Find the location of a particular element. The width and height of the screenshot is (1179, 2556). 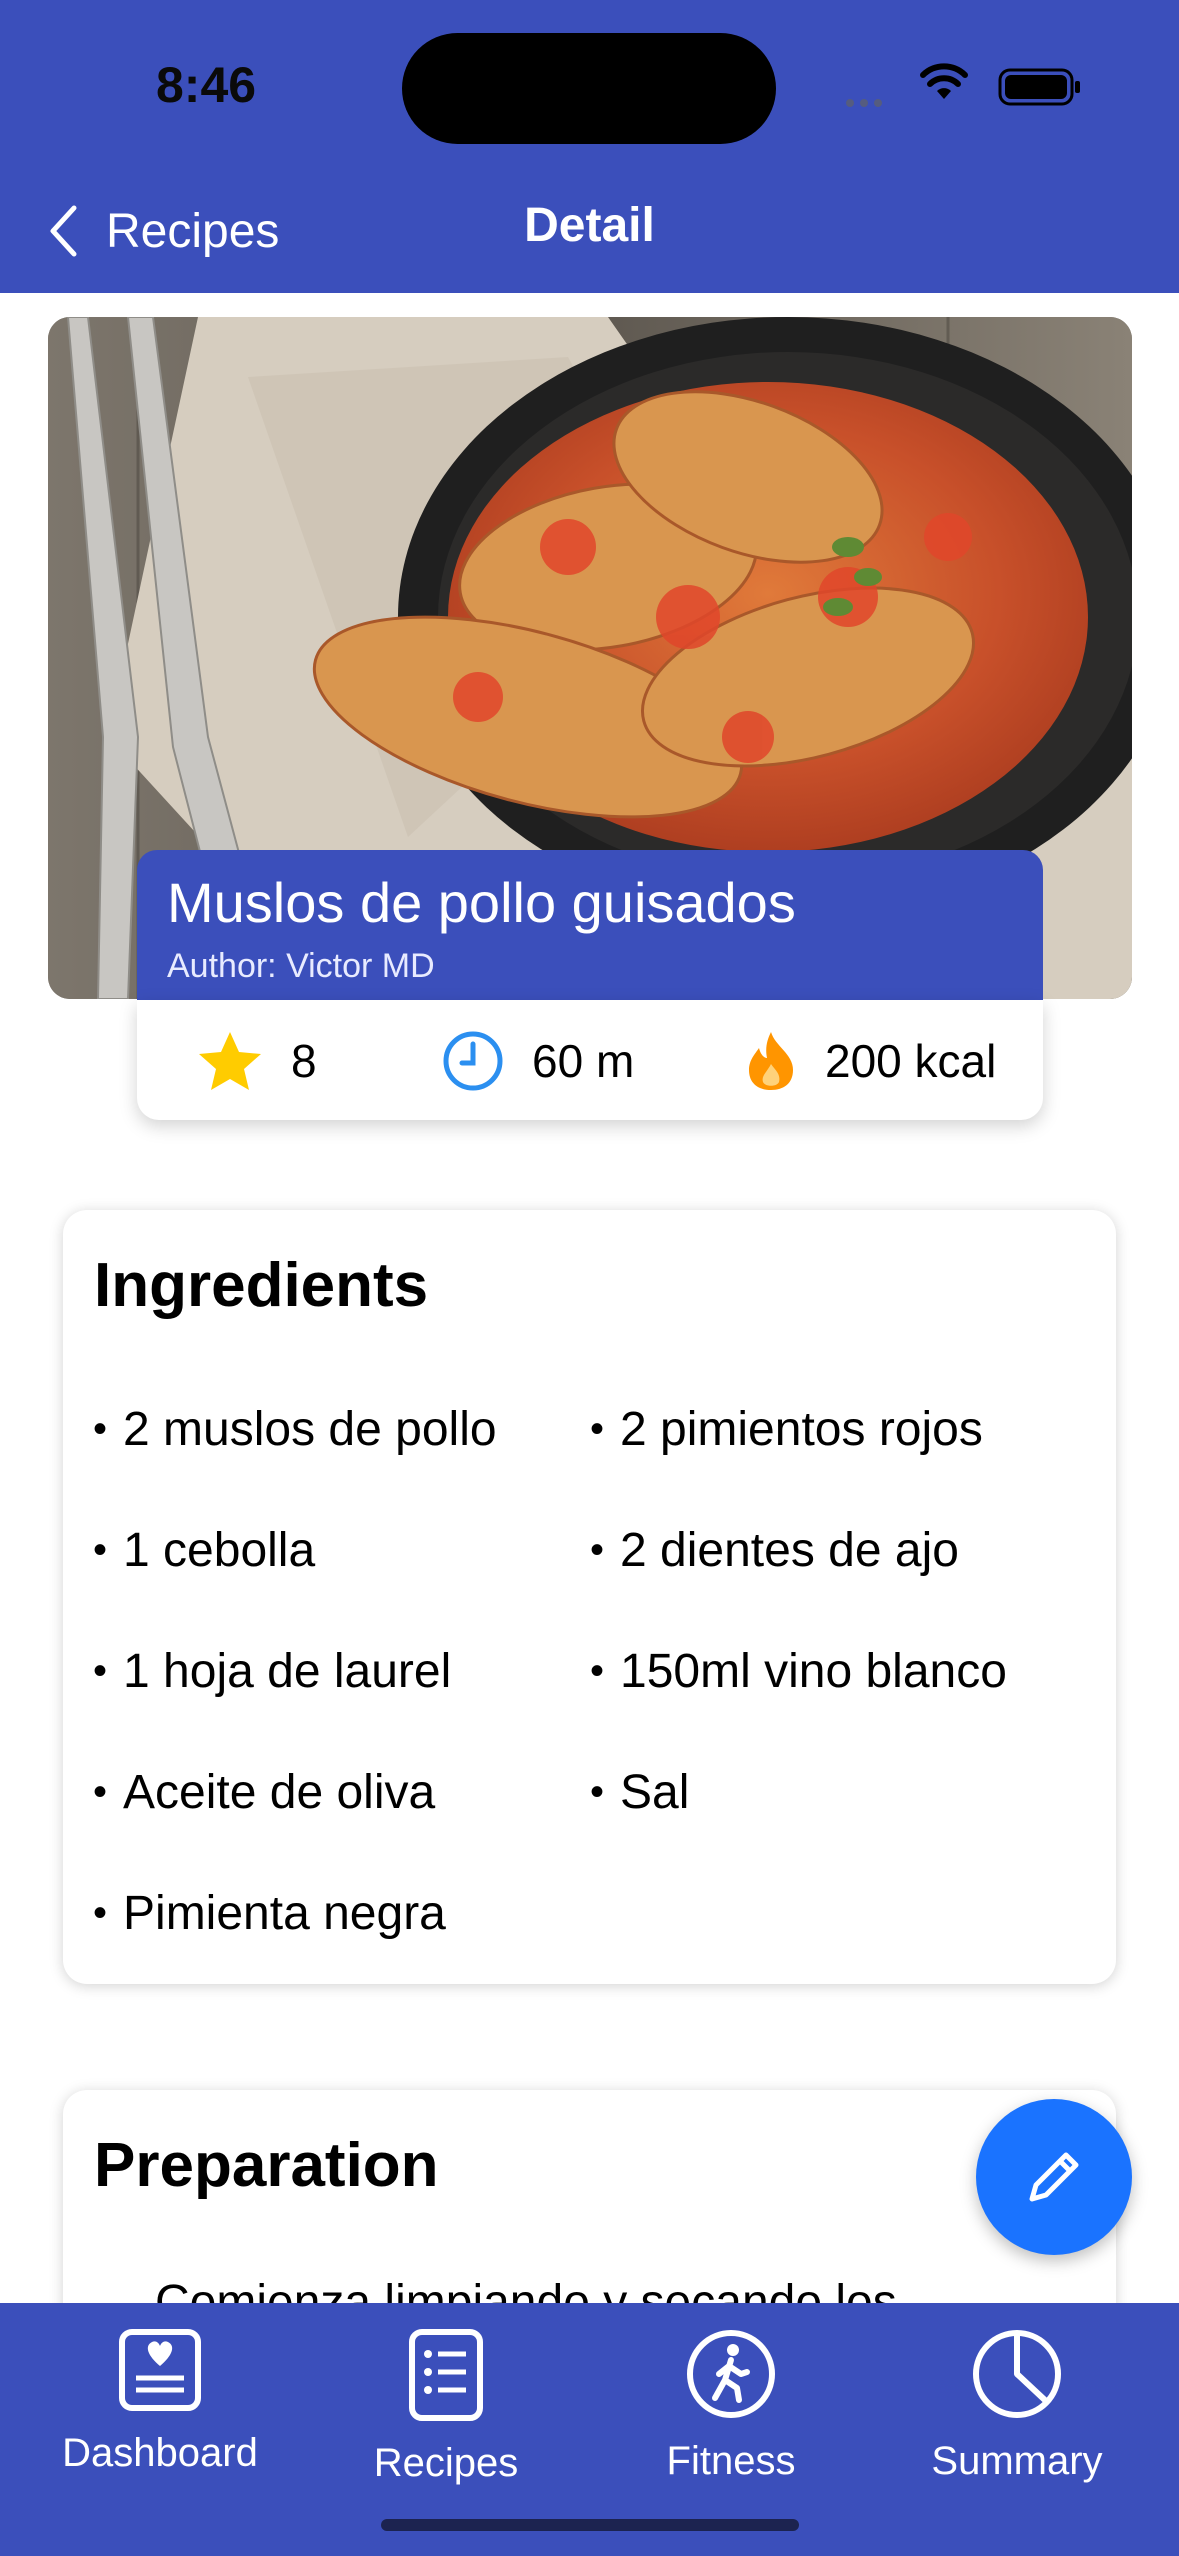

tab-recipes: Recipes is located at coordinates (446, 2407).